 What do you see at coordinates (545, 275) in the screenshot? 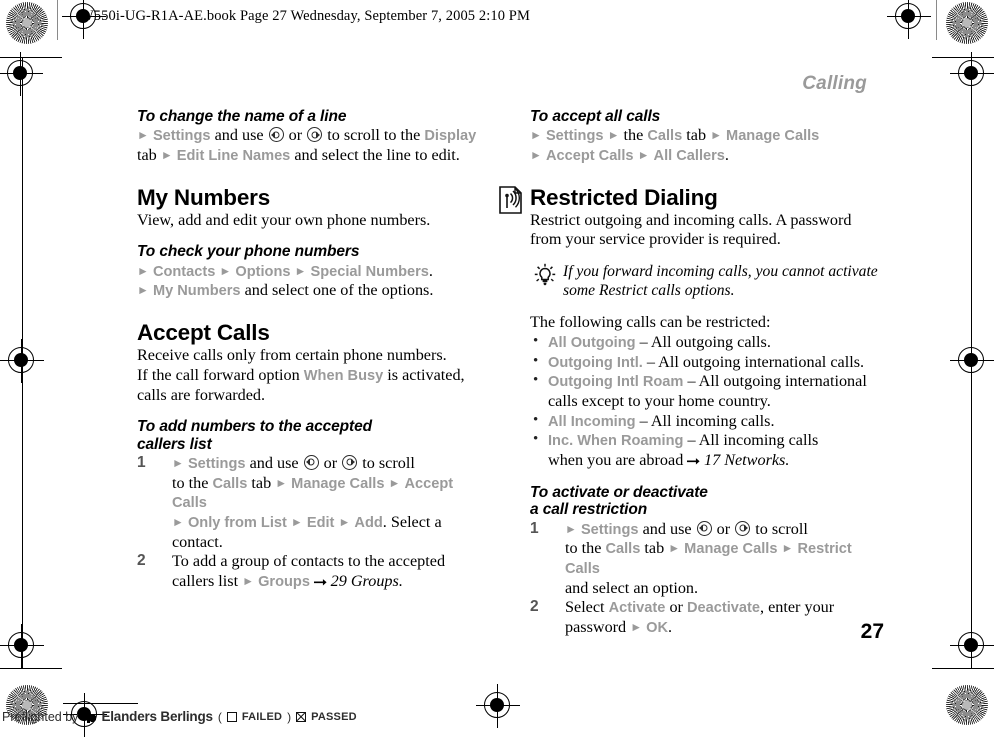
I see `lightbulb-tip-icon` at bounding box center [545, 275].